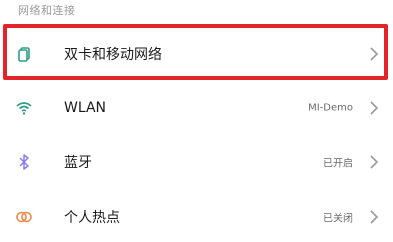 This screenshot has width=393, height=242. What do you see at coordinates (338, 164) in the screenshot?
I see `settings-item-value: 已开启` at bounding box center [338, 164].